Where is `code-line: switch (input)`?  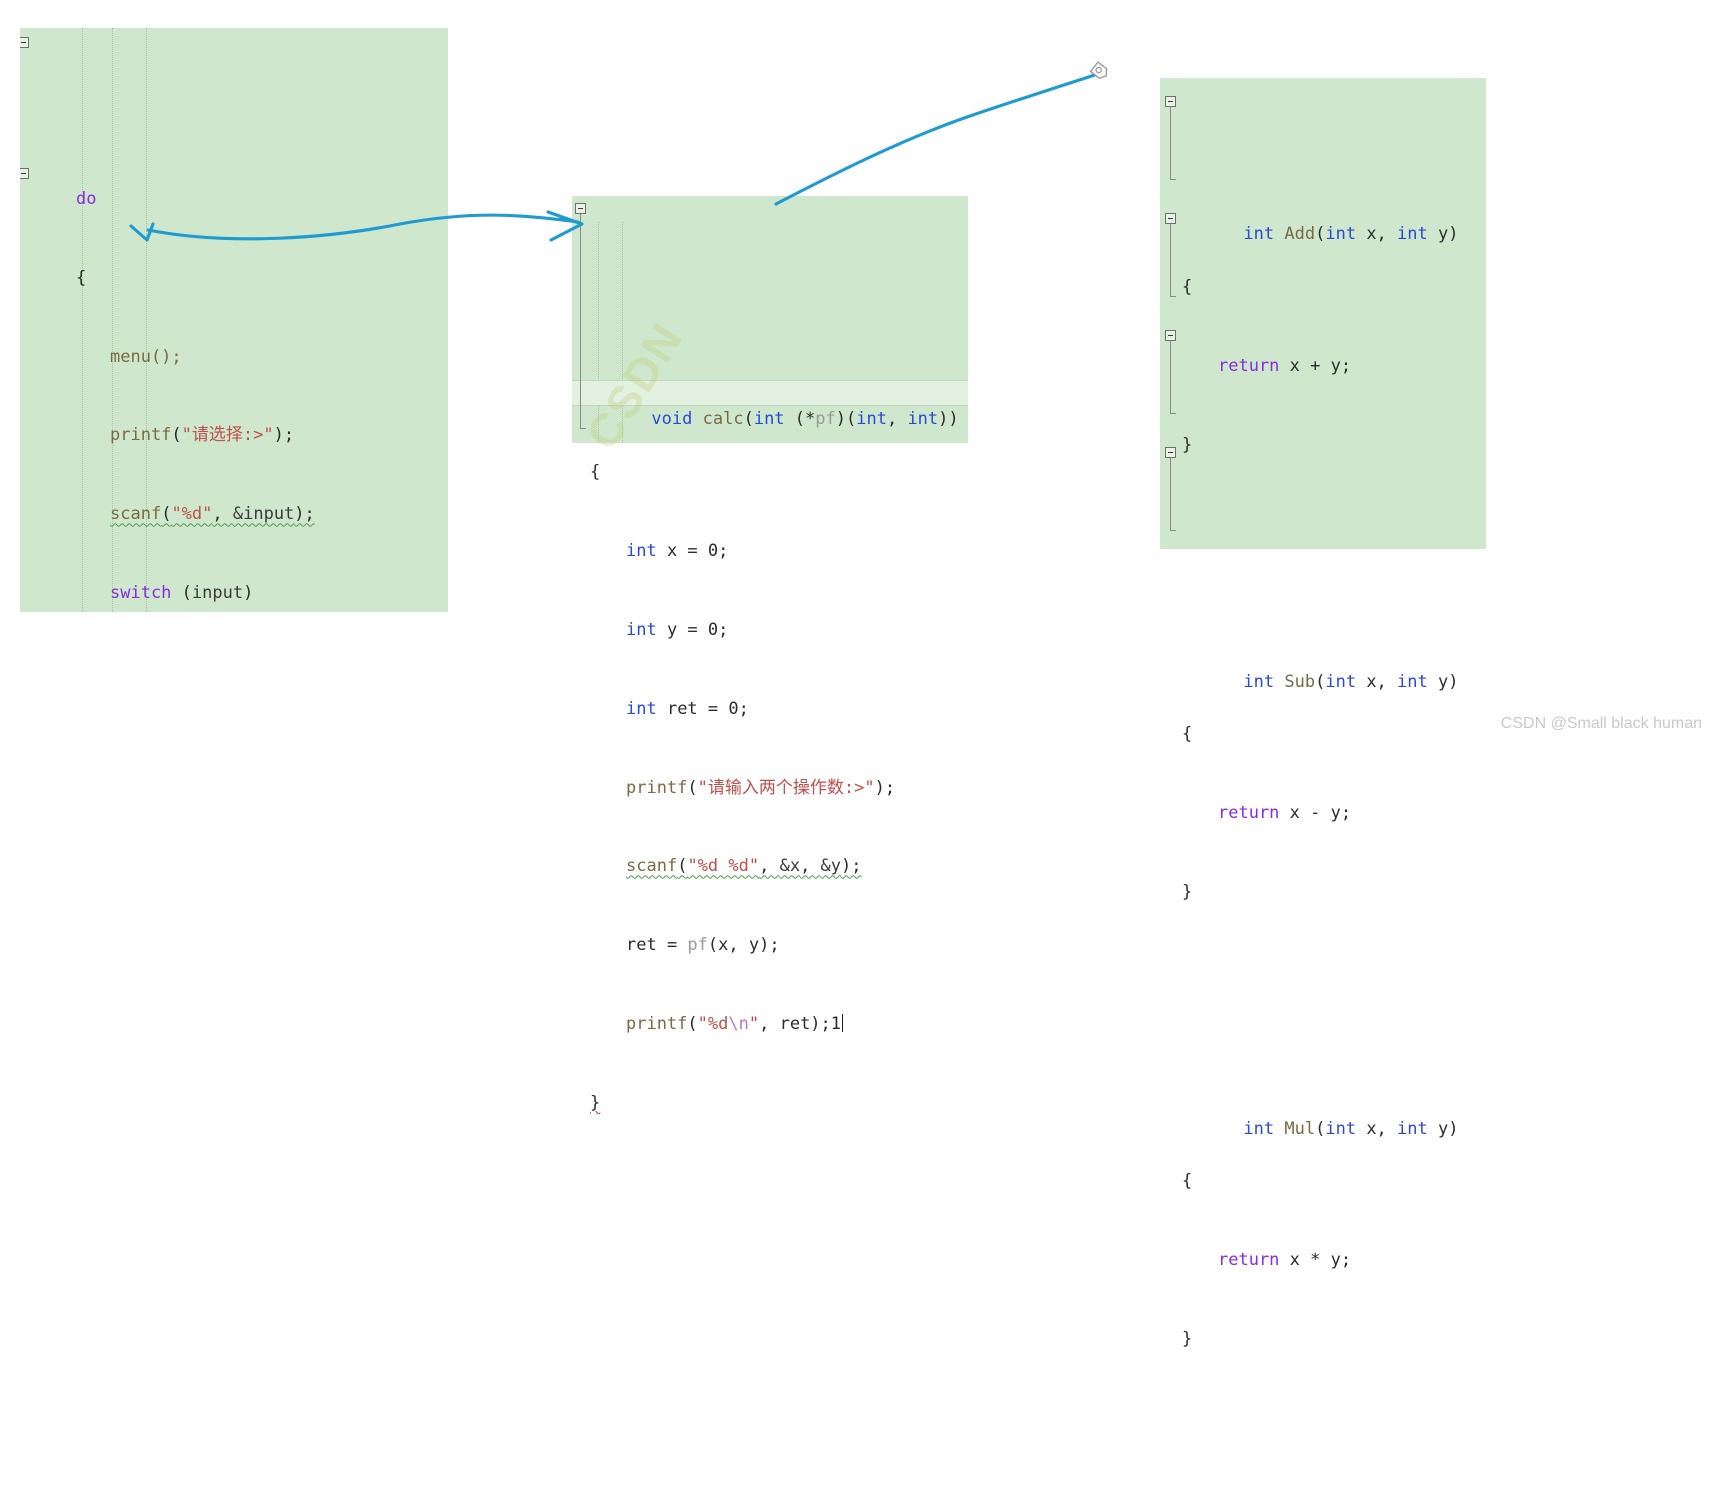 code-line: switch (input) is located at coordinates (182, 593).